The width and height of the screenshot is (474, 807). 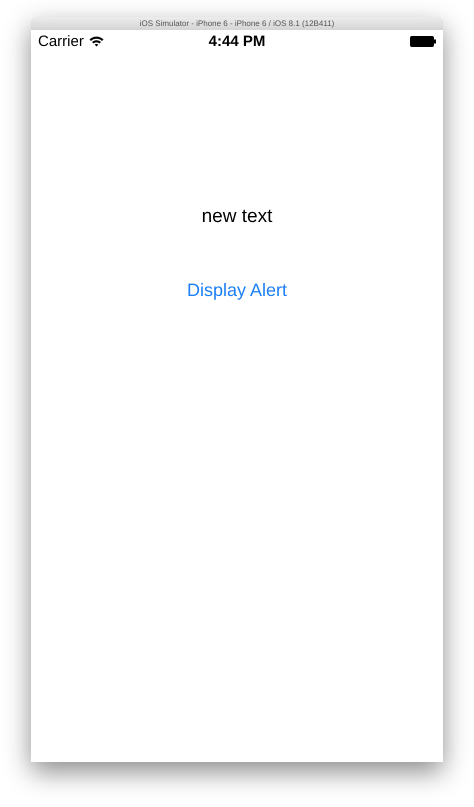 What do you see at coordinates (423, 41) in the screenshot?
I see `battery-icon` at bounding box center [423, 41].